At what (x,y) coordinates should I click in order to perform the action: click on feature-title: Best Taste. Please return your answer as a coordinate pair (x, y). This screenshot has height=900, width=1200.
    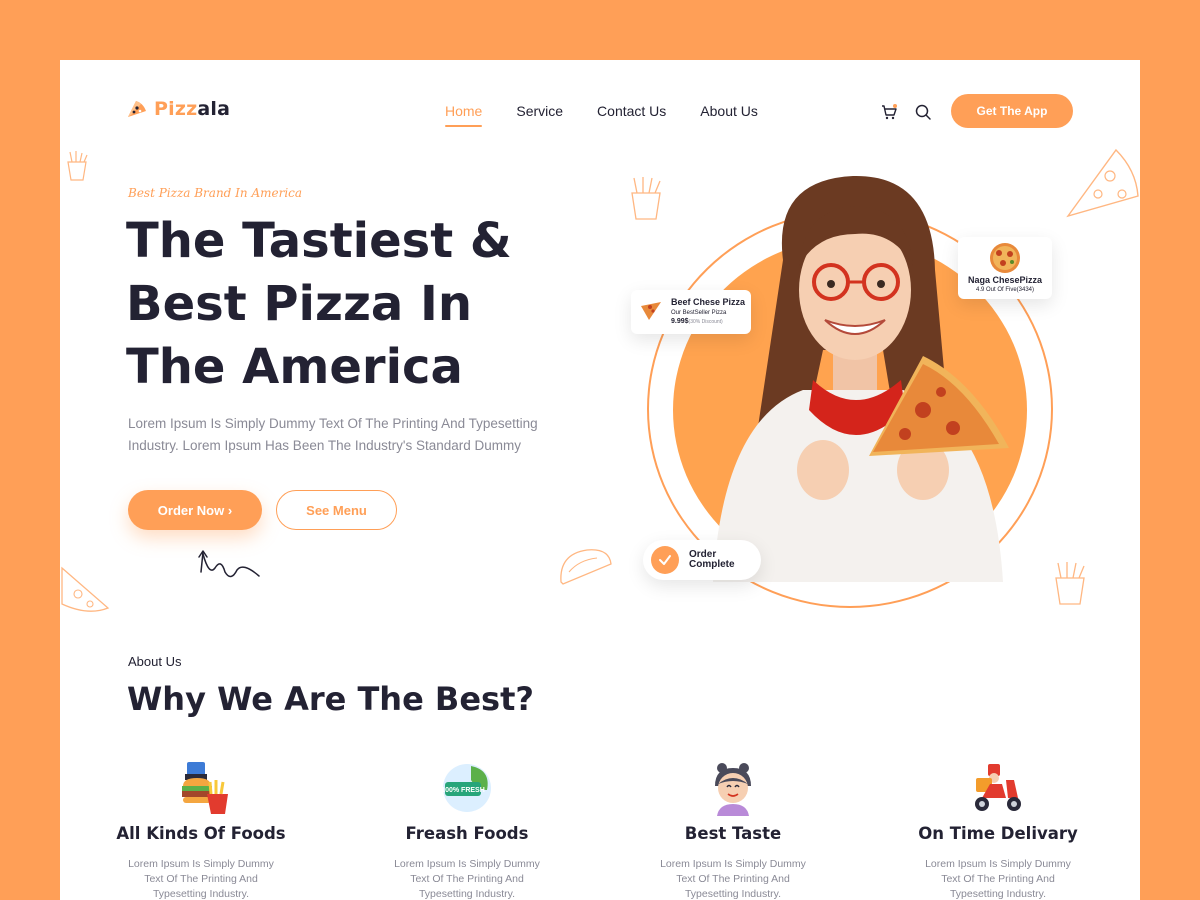
    Looking at the image, I should click on (733, 833).